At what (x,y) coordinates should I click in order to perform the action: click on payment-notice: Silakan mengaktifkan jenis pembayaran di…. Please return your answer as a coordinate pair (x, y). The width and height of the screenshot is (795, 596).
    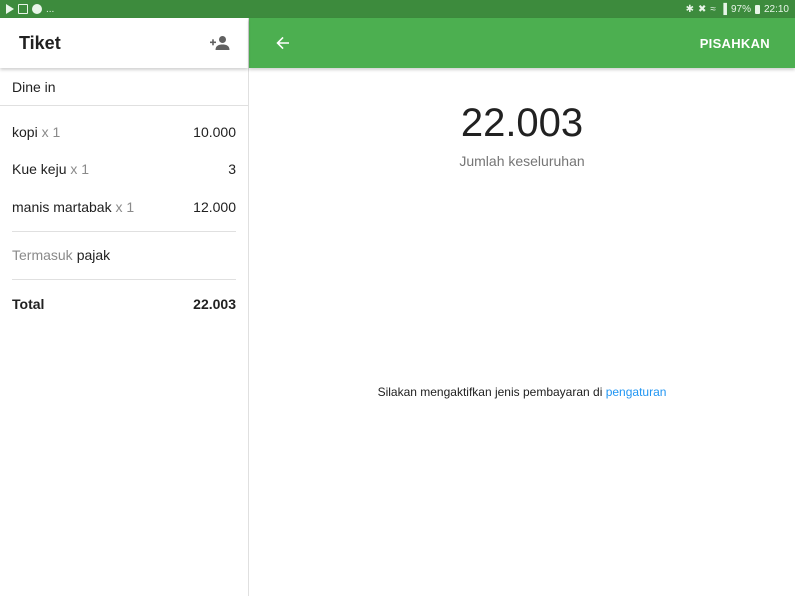
    Looking at the image, I should click on (522, 392).